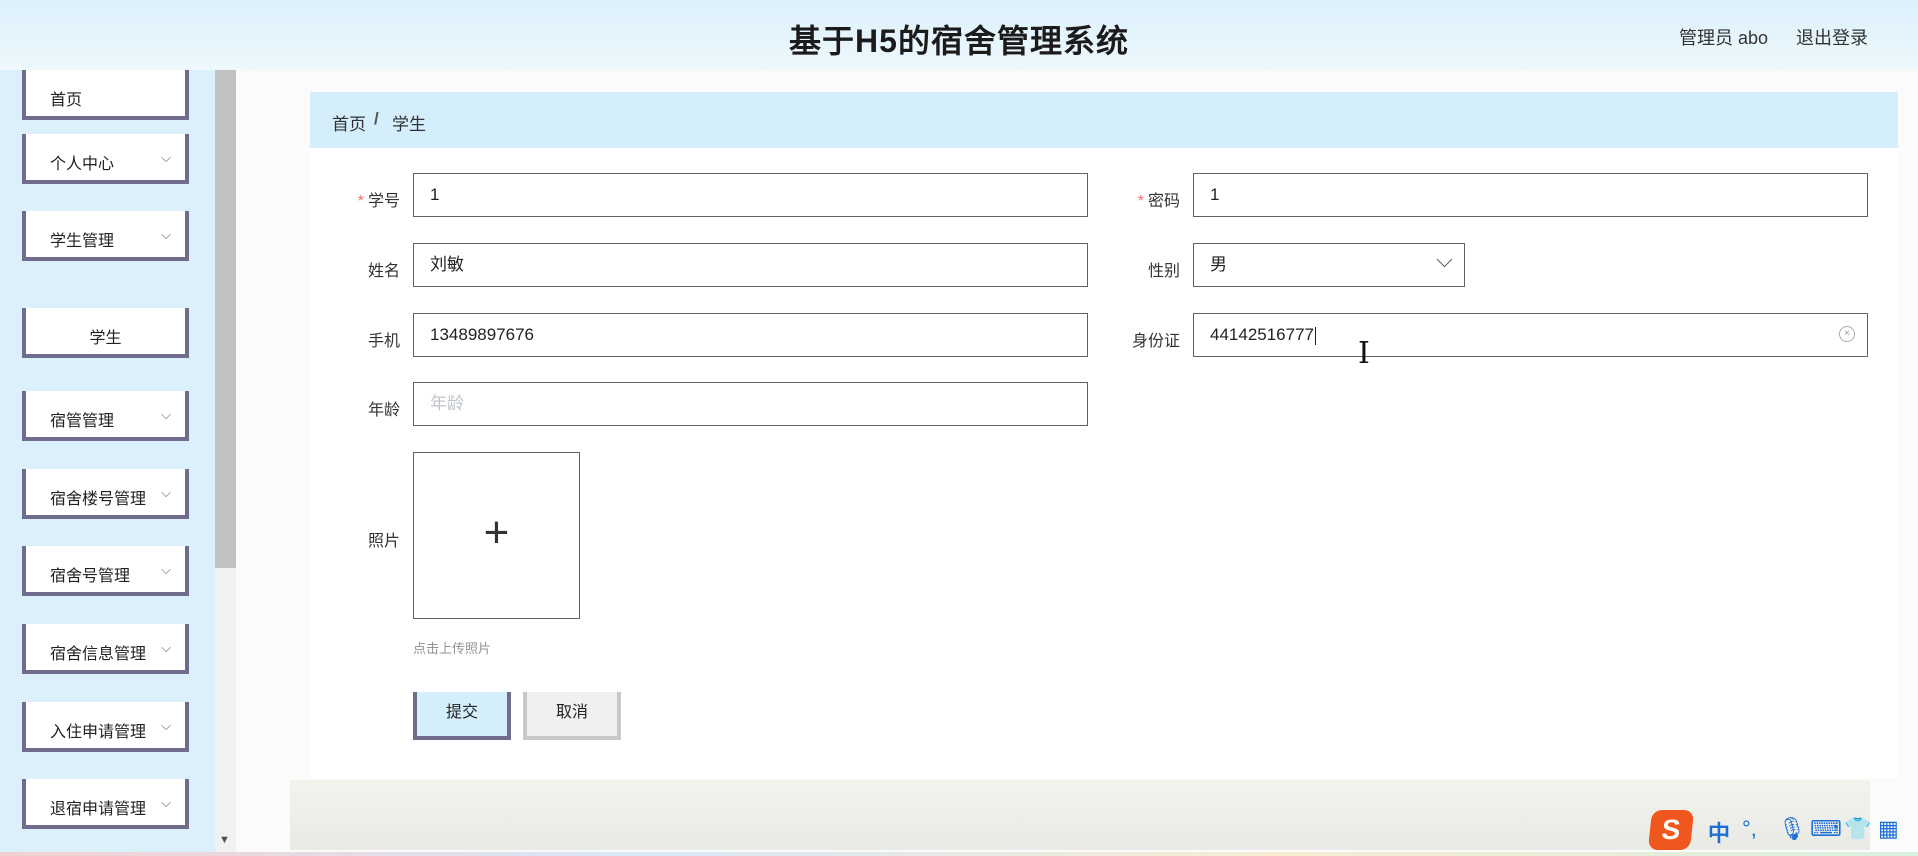 This screenshot has height=856, width=1918. What do you see at coordinates (1158, 201) in the screenshot?
I see `password-label: * 密码` at bounding box center [1158, 201].